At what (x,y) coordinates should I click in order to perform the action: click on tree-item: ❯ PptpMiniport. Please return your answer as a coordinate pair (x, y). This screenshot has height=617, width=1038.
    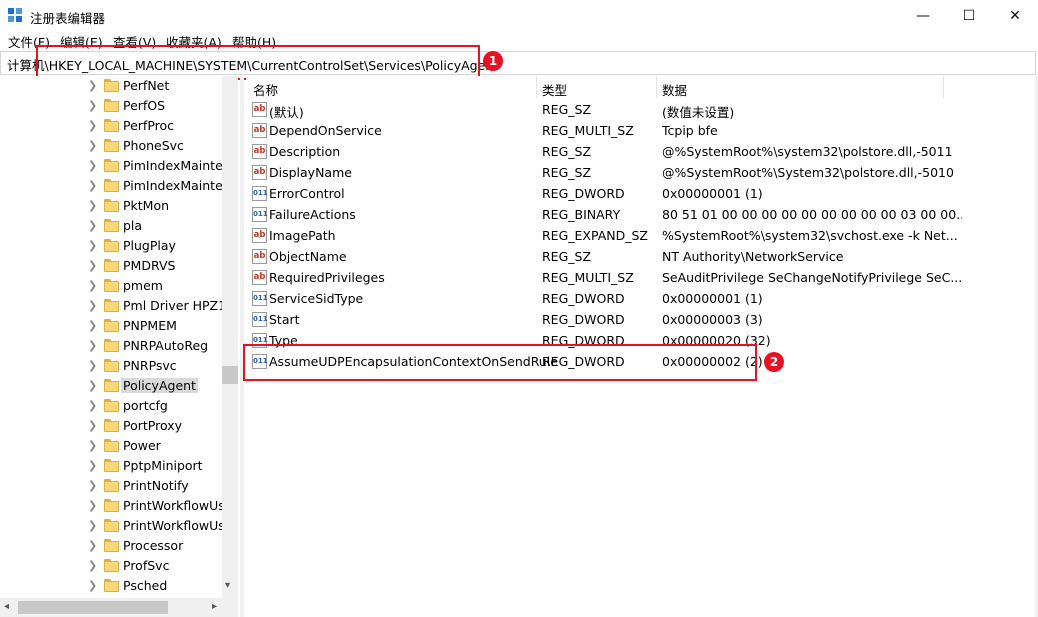
    Looking at the image, I should click on (111, 466).